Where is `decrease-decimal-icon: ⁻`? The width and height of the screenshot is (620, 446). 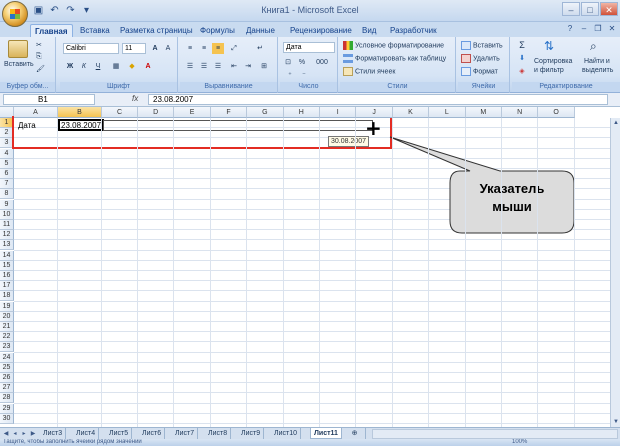
decrease-decimal-icon: ⁻ is located at coordinates (304, 75).